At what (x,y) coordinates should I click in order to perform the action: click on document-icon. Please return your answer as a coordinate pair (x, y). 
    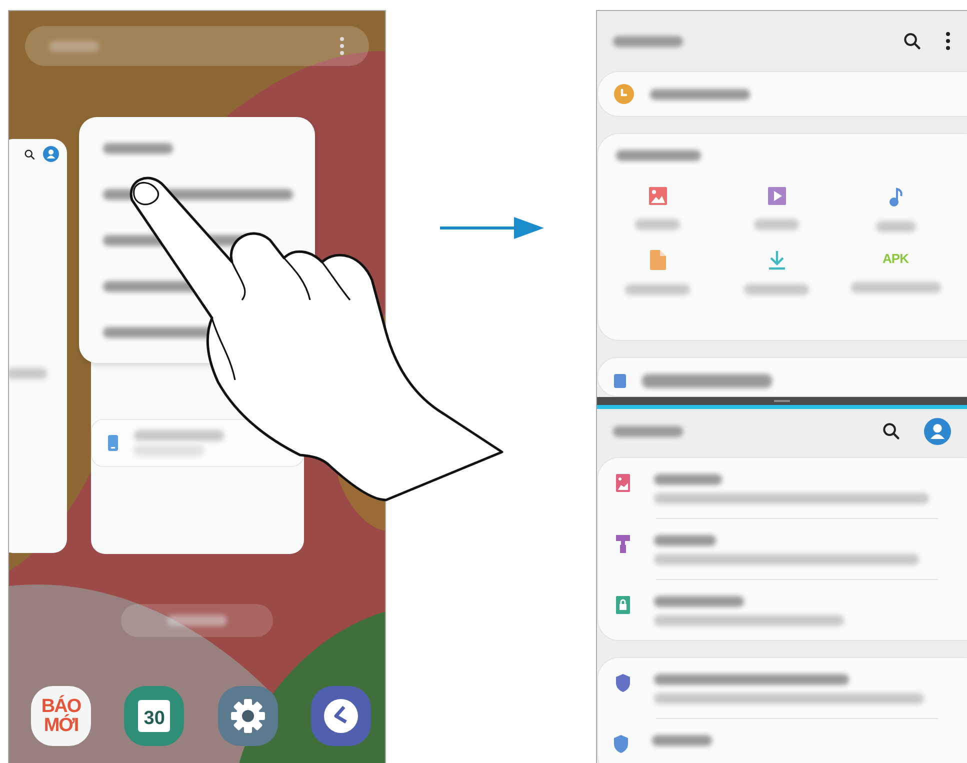
    Looking at the image, I should click on (658, 260).